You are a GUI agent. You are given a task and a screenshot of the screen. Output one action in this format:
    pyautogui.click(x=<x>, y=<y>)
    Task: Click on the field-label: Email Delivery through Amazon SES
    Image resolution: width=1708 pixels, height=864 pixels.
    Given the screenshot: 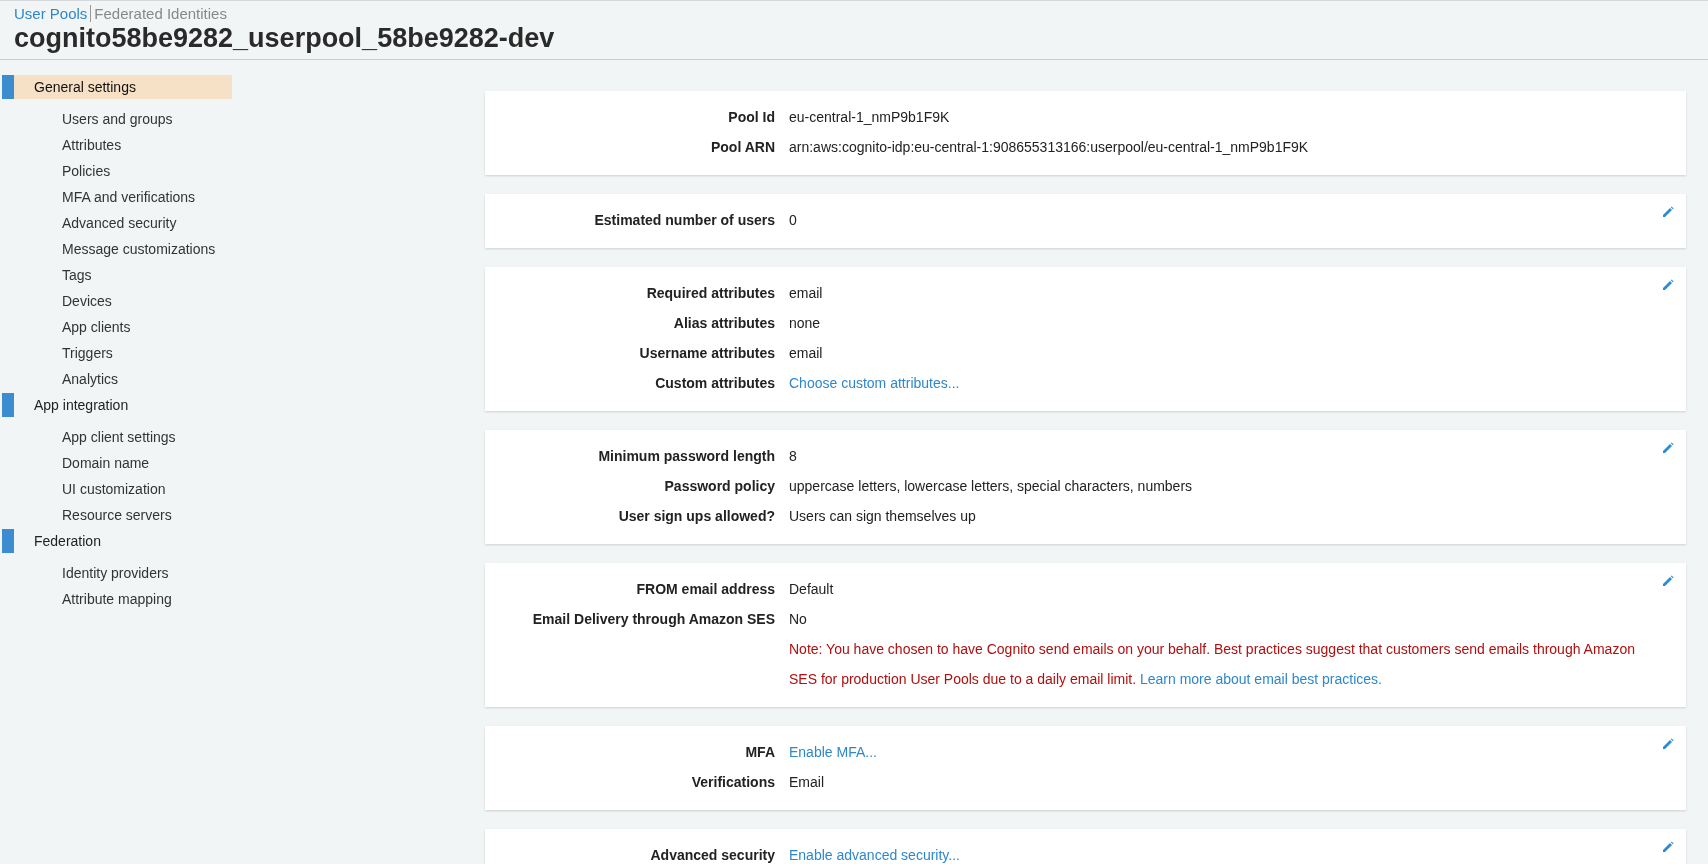 What is the action you would take?
    pyautogui.click(x=653, y=619)
    